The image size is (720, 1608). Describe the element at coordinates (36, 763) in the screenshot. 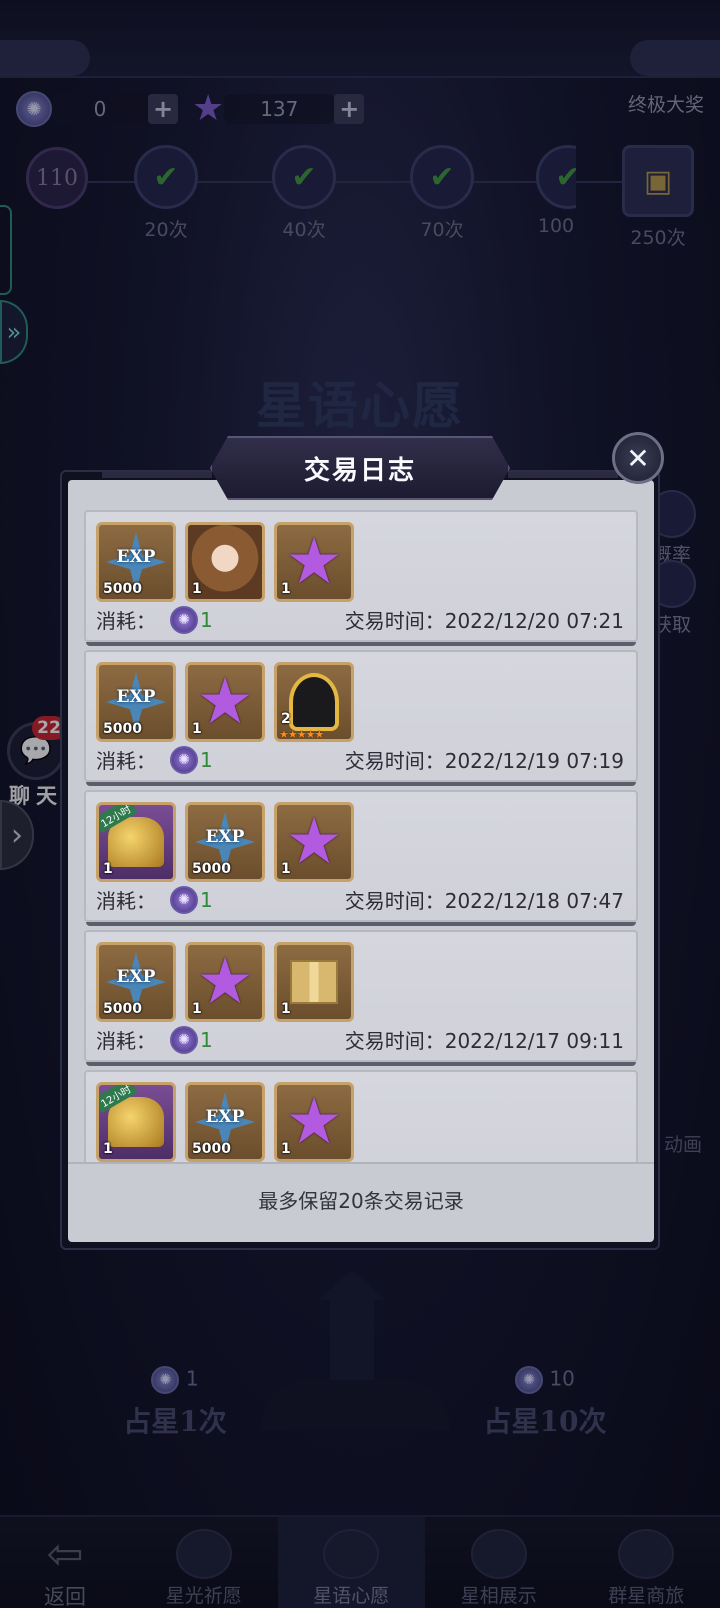

I see `chat-button: 💬 22 聊天` at that location.